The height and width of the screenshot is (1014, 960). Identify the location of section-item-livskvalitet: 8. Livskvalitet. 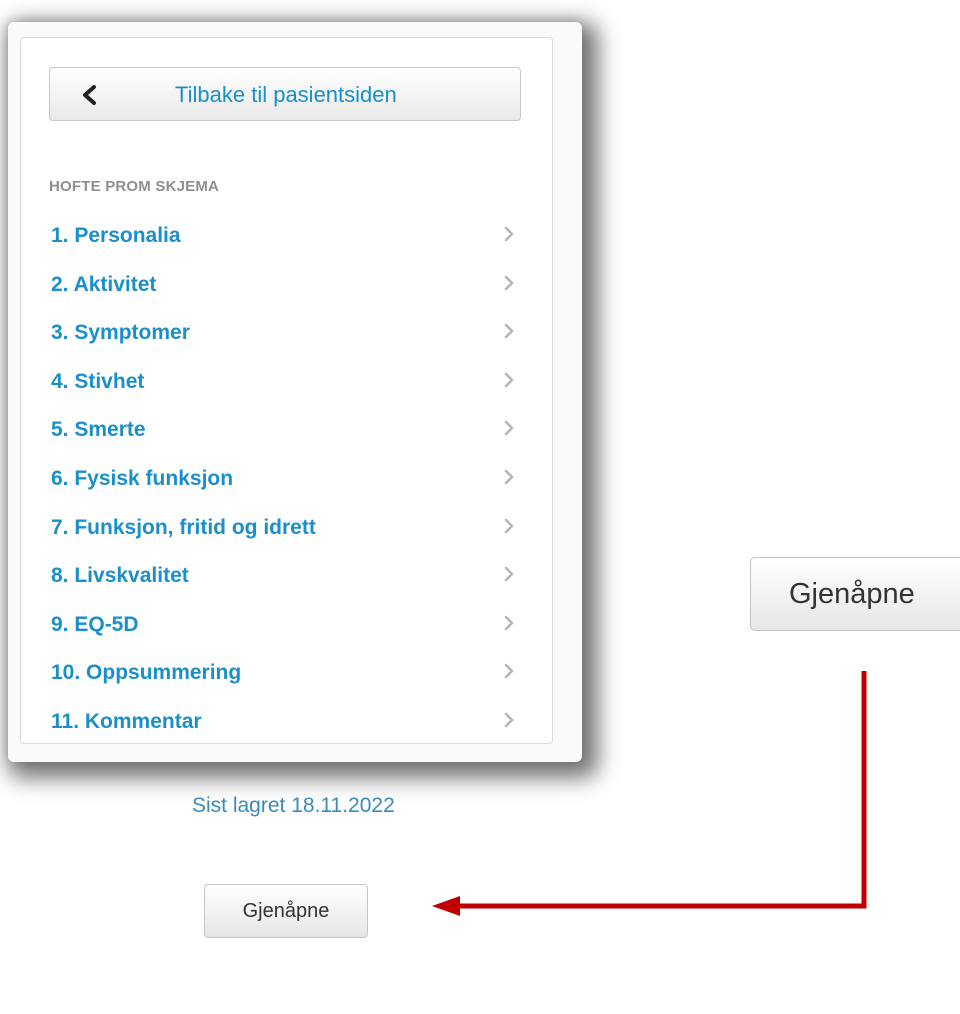
(285, 580).